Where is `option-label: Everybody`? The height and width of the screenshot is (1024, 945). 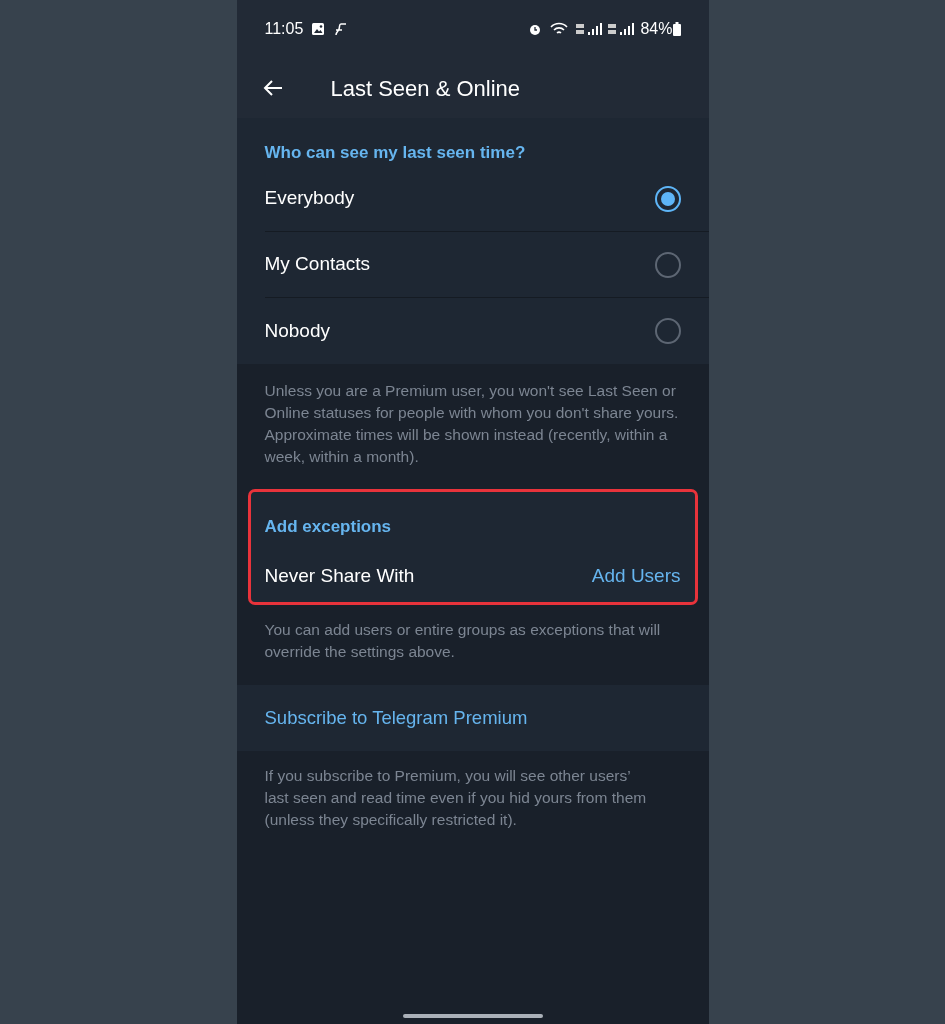
option-label: Everybody is located at coordinates (310, 198).